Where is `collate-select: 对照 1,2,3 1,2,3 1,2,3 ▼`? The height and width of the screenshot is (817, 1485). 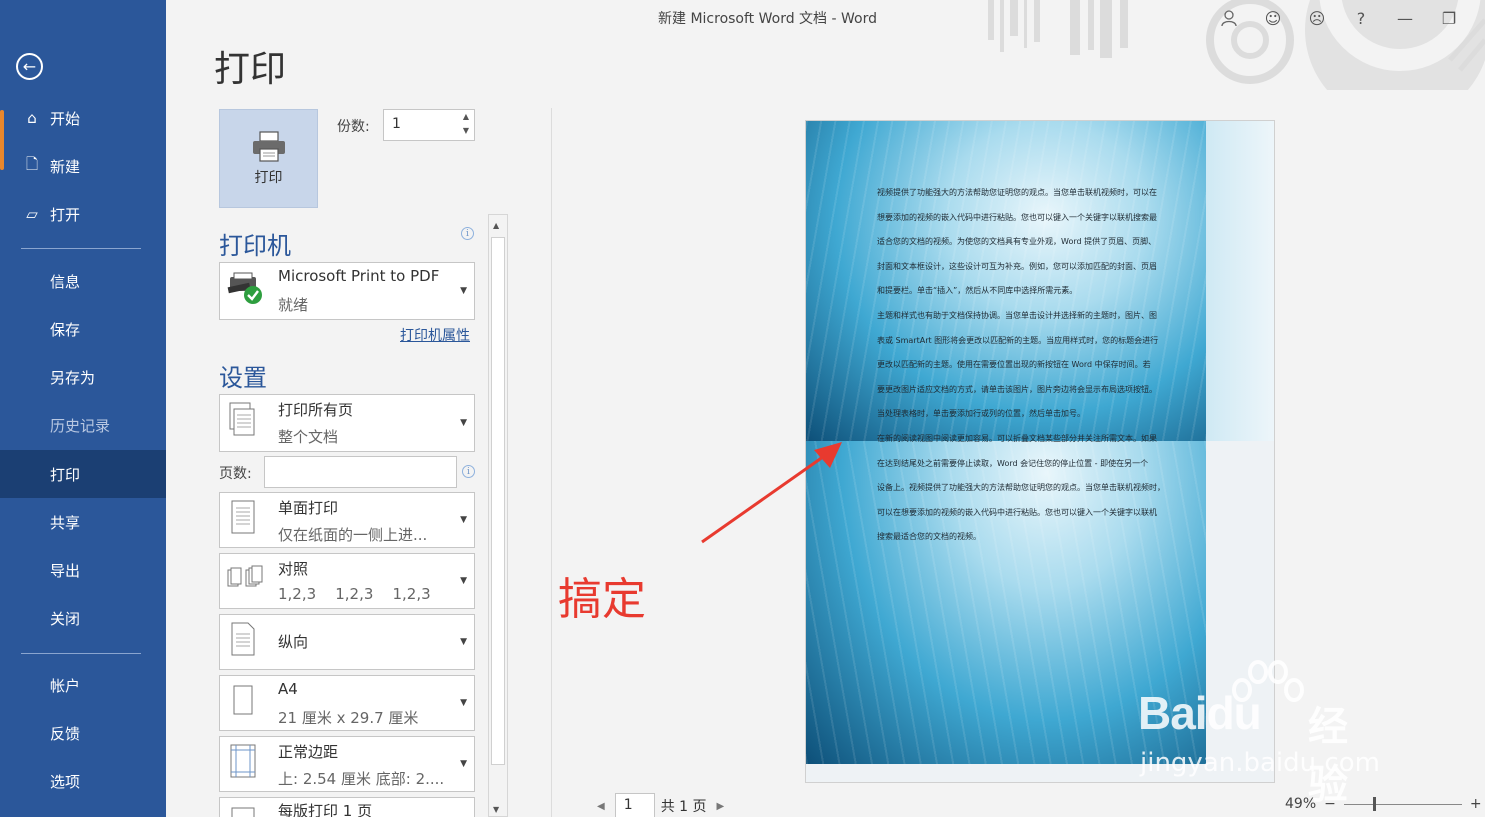 collate-select: 对照 1,2,3 1,2,3 1,2,3 ▼ is located at coordinates (347, 581).